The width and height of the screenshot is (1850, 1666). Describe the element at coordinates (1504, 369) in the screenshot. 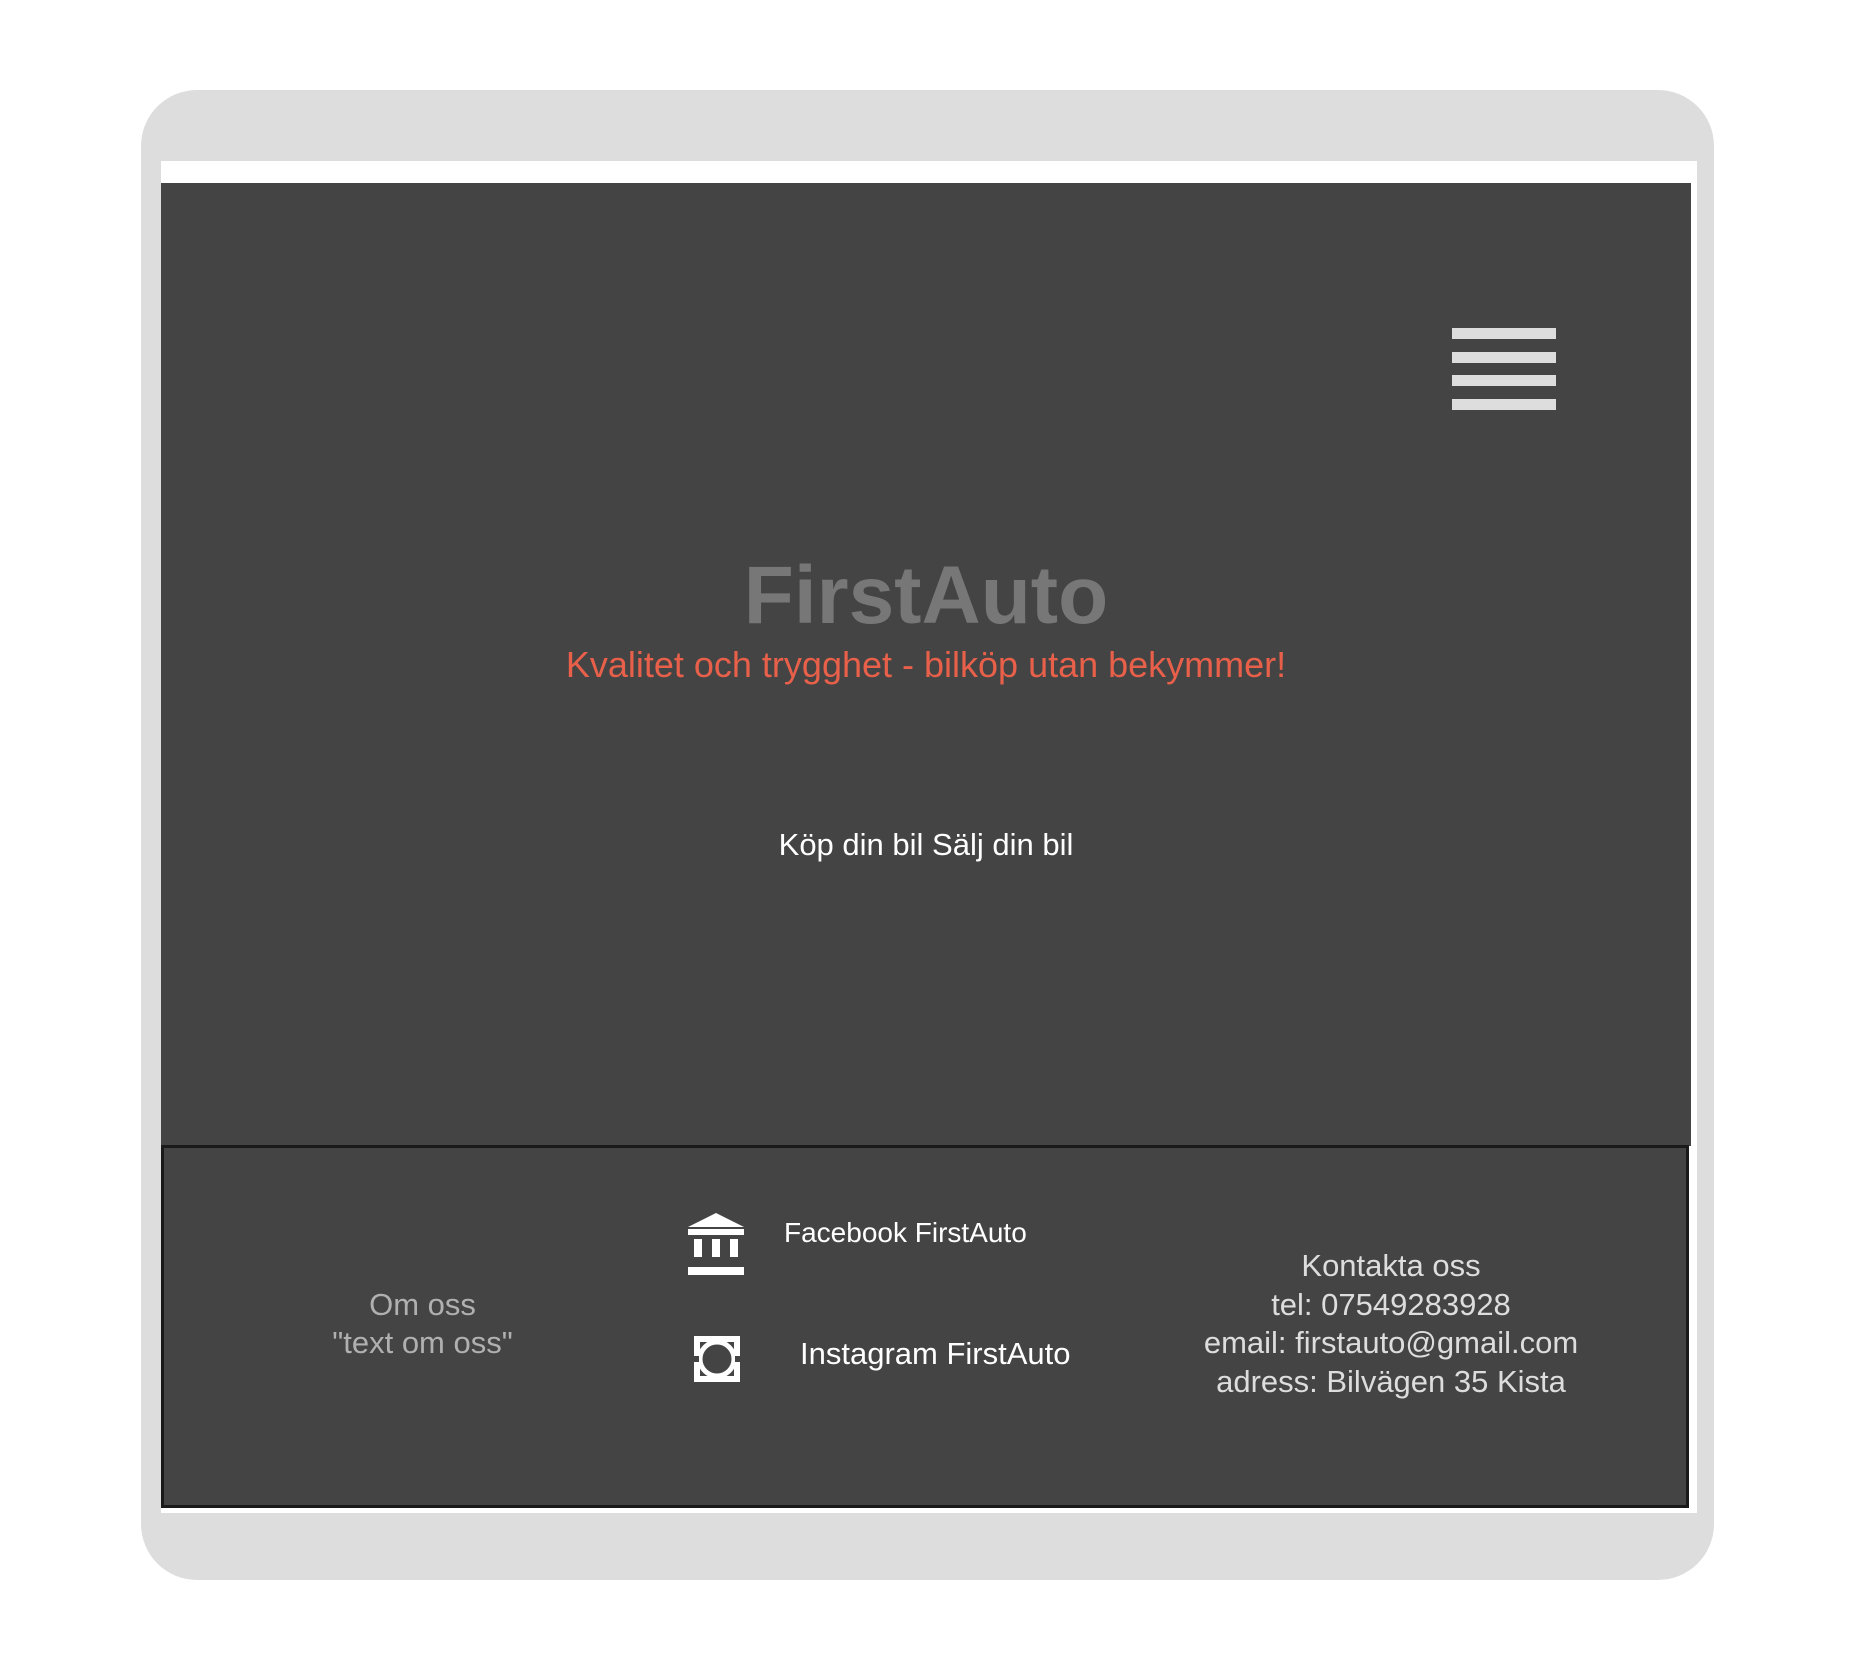

I see `hamburger-menu-icon` at that location.